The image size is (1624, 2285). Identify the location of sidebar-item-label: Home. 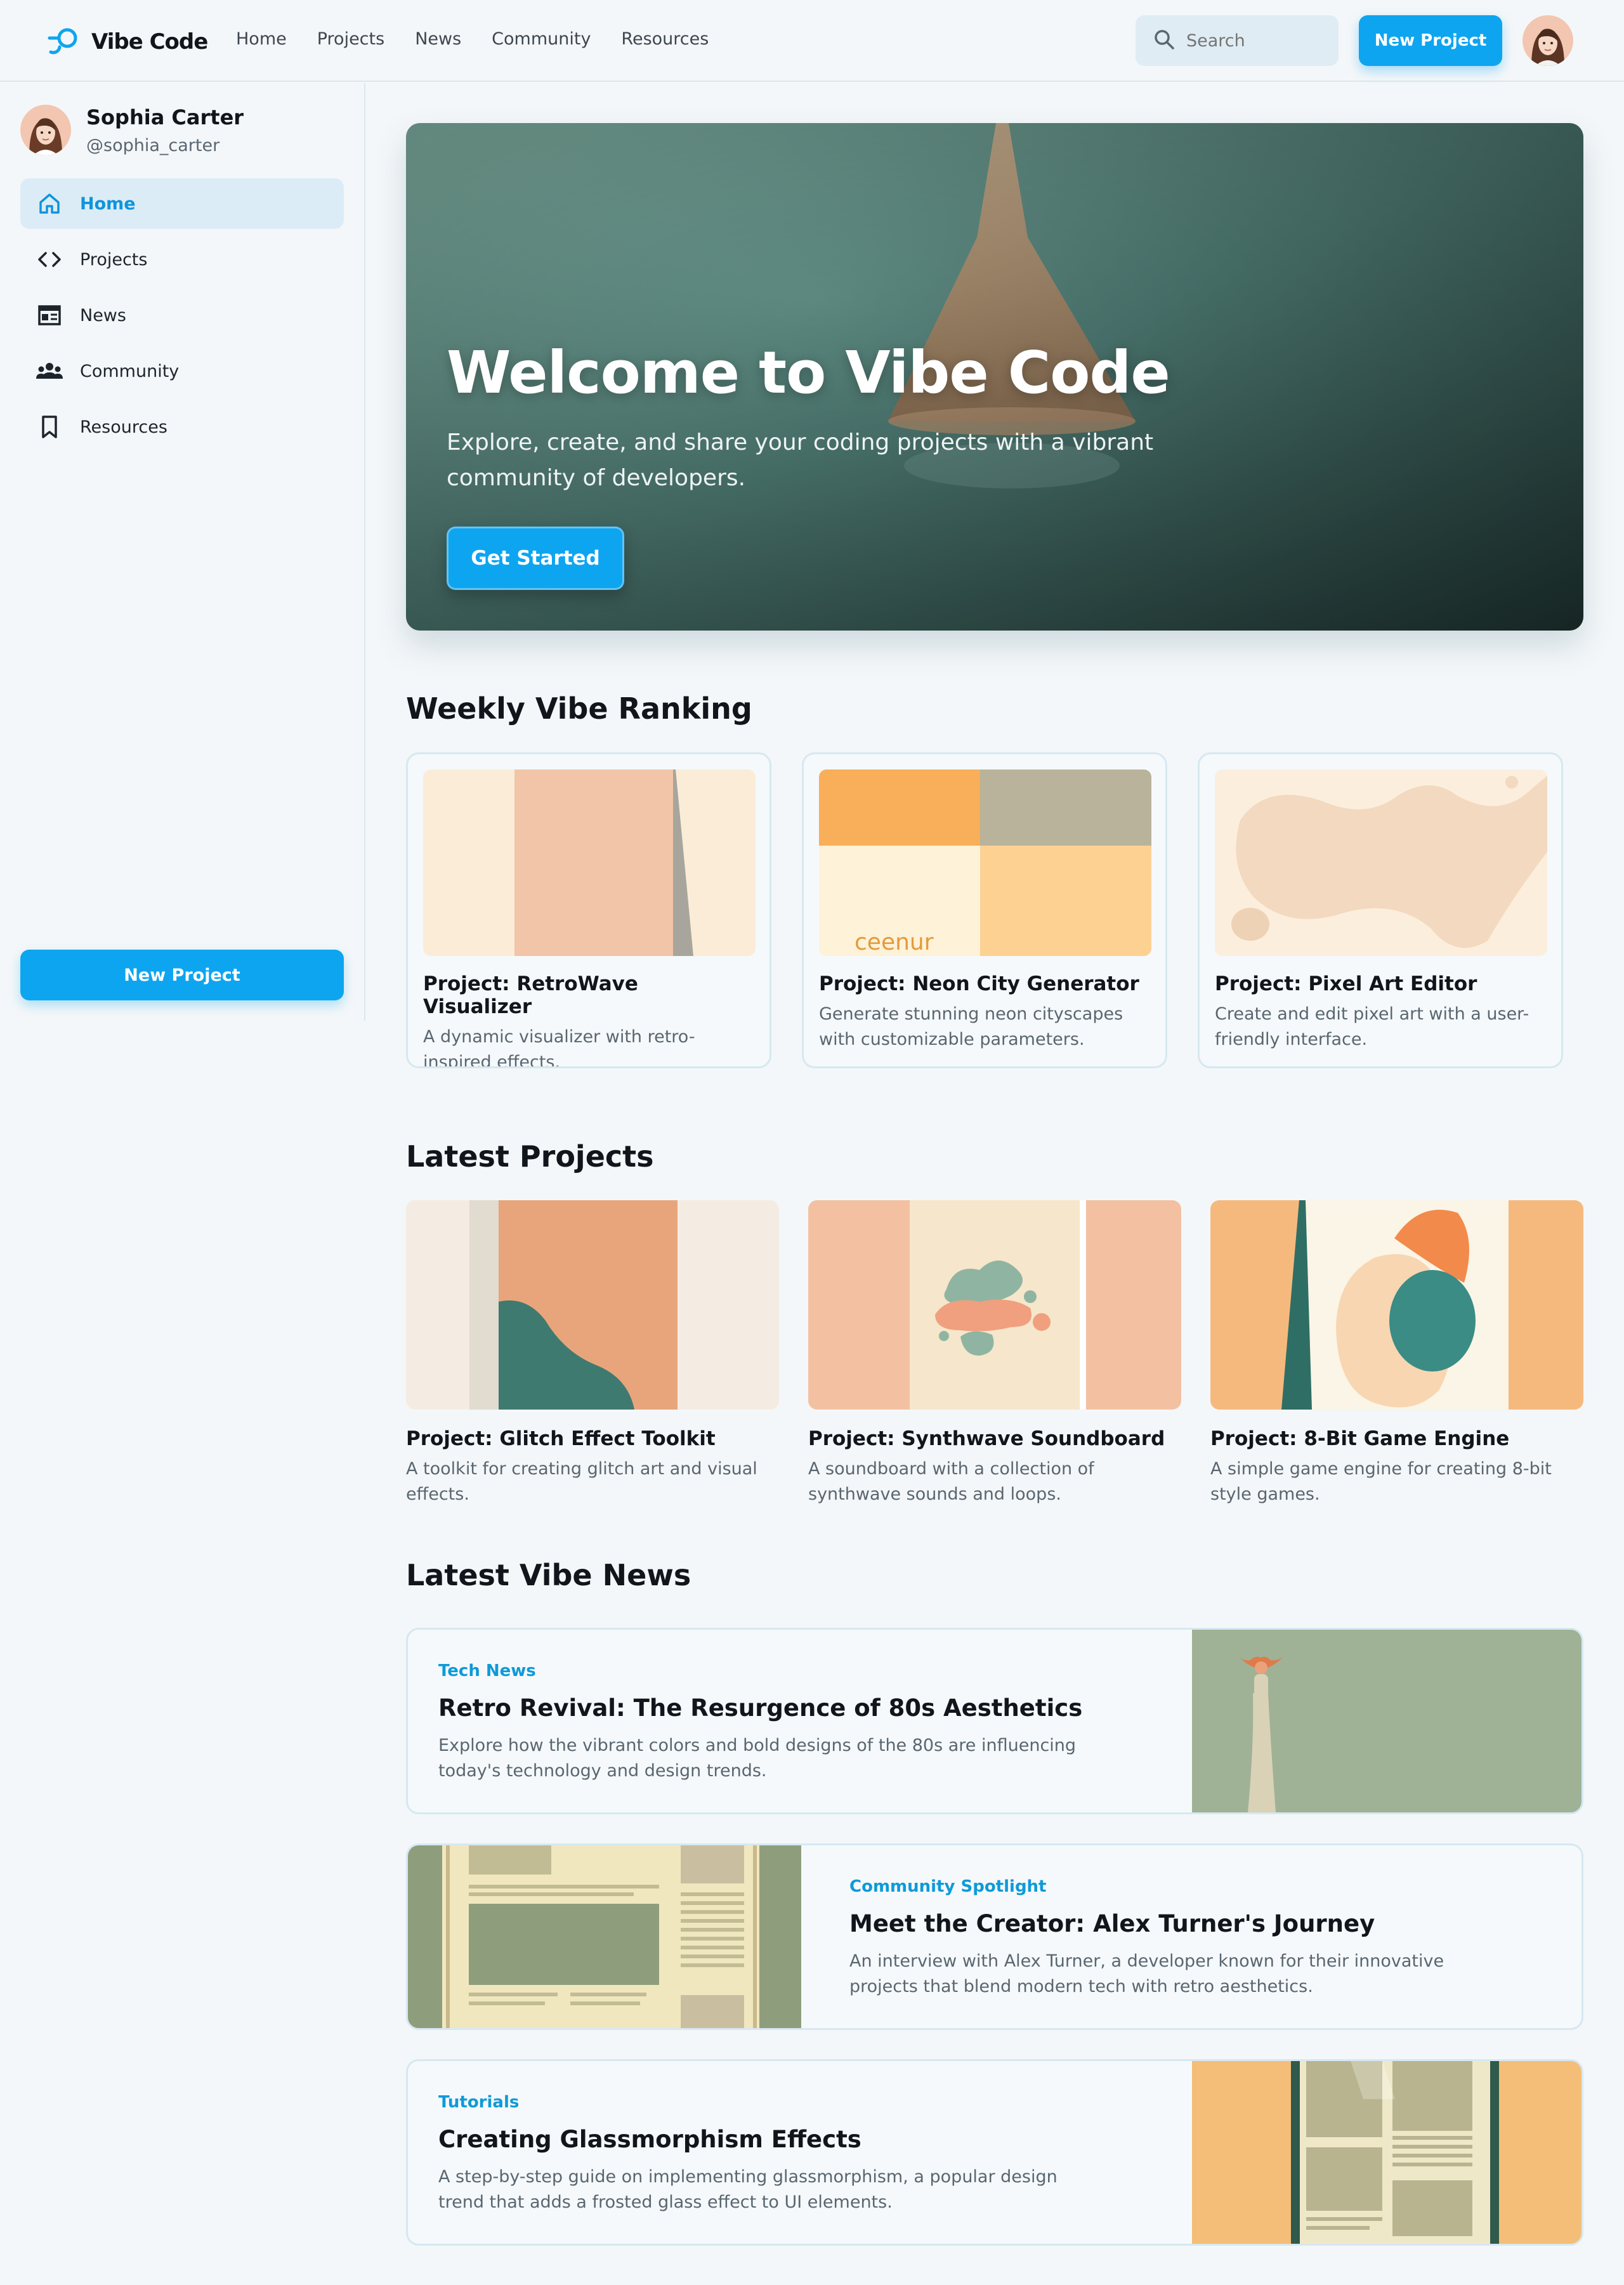
(108, 204).